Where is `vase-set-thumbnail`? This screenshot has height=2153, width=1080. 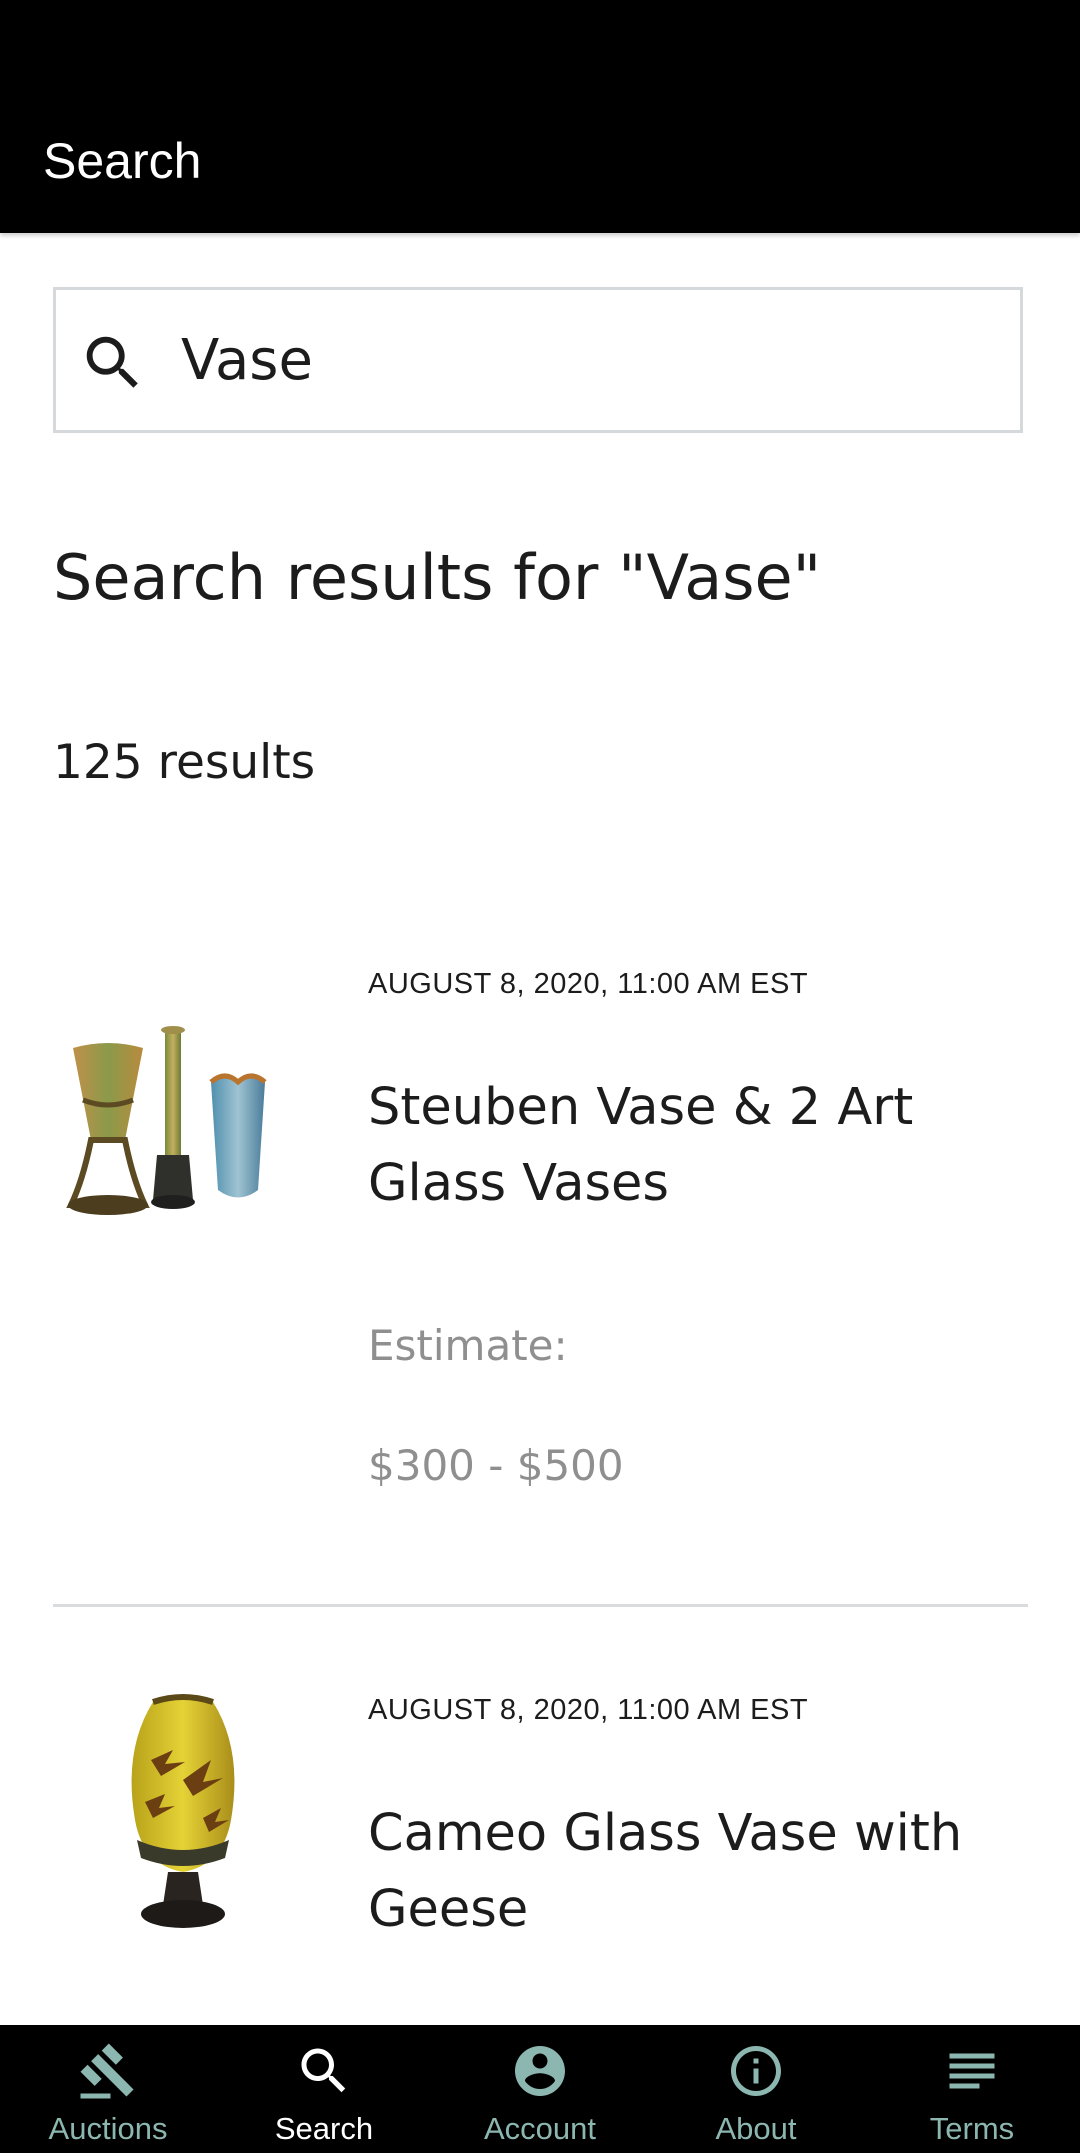 vase-set-thumbnail is located at coordinates (166, 1120).